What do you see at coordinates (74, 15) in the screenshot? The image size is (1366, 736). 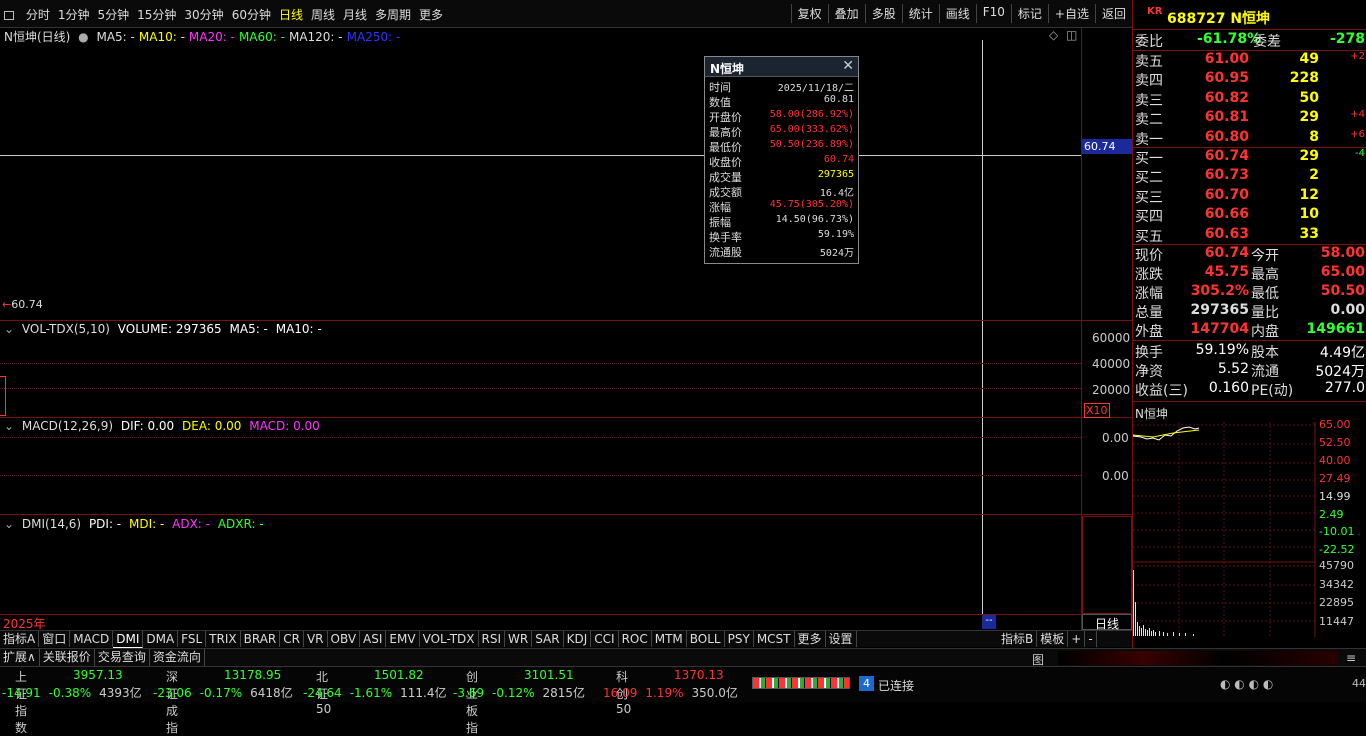 I see `period-tab: 1分钟` at bounding box center [74, 15].